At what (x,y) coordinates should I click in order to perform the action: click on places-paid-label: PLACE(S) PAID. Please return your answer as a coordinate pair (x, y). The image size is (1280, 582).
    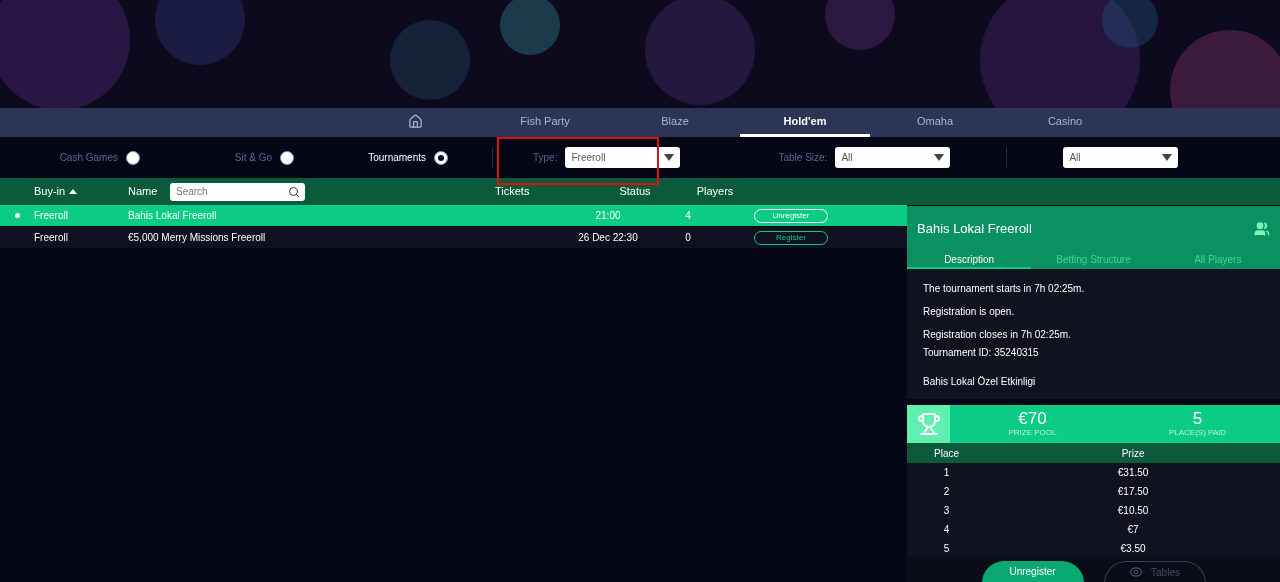
    Looking at the image, I should click on (1197, 432).